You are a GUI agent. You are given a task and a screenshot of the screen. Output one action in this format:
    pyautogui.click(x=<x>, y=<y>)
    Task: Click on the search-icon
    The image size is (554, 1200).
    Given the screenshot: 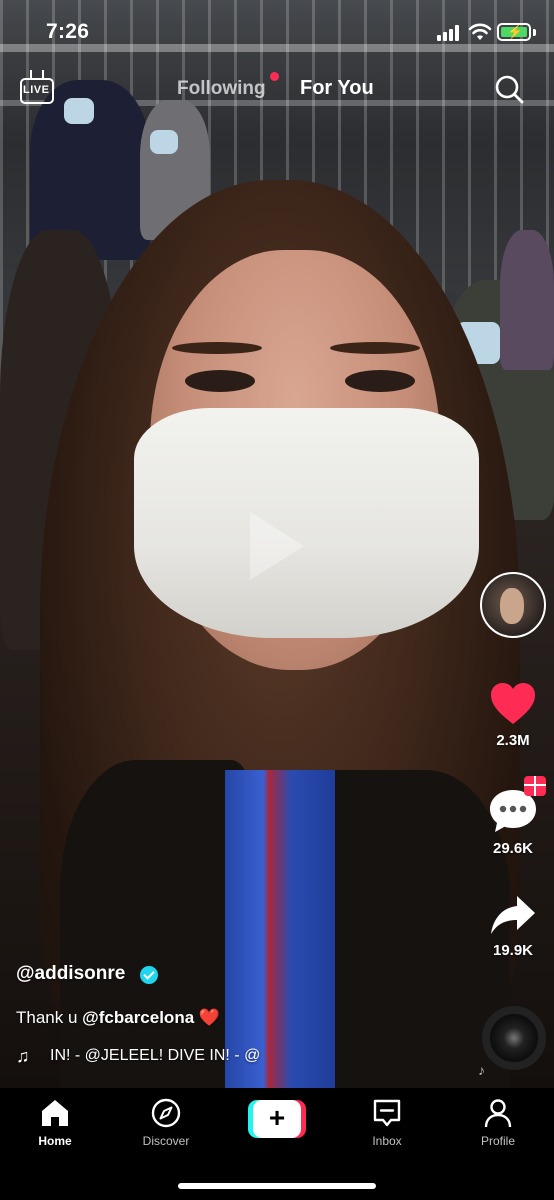 What is the action you would take?
    pyautogui.click(x=509, y=89)
    